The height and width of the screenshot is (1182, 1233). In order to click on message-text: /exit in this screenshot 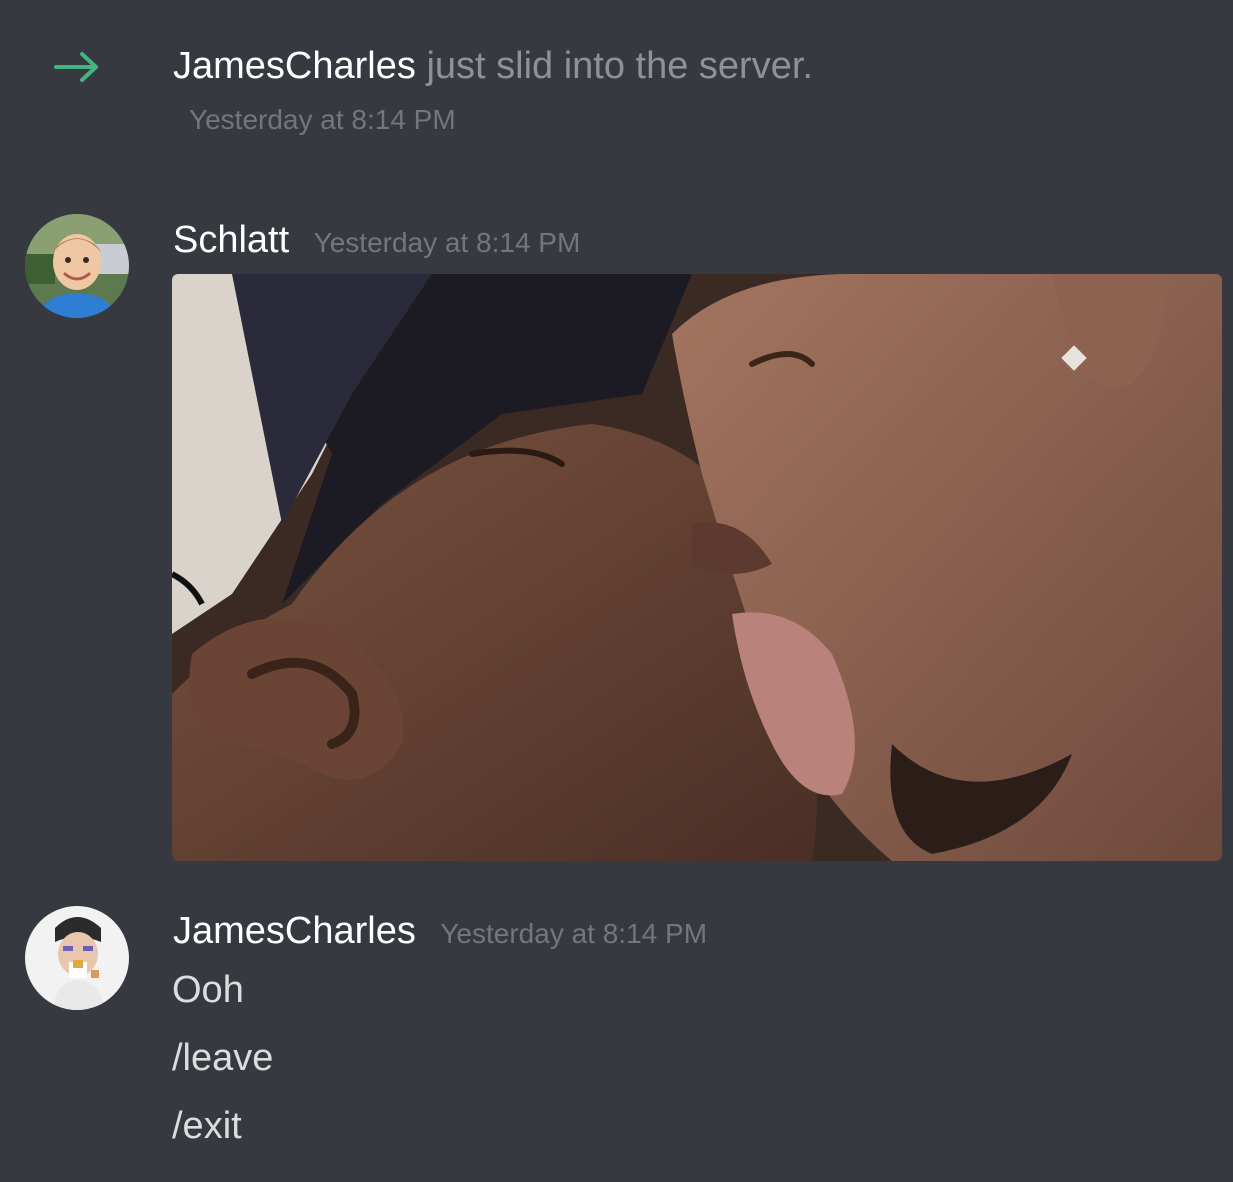, I will do `click(207, 1126)`.